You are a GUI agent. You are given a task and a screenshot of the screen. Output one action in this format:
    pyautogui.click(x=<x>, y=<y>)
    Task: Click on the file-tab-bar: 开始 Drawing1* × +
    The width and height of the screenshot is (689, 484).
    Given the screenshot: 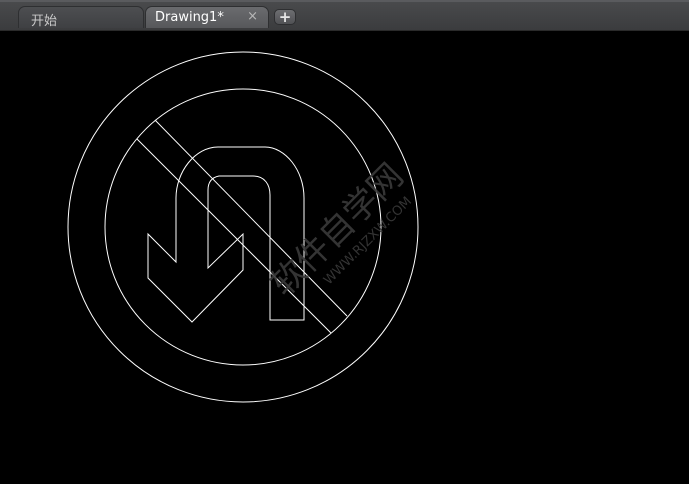 What is the action you would take?
    pyautogui.click(x=344, y=15)
    